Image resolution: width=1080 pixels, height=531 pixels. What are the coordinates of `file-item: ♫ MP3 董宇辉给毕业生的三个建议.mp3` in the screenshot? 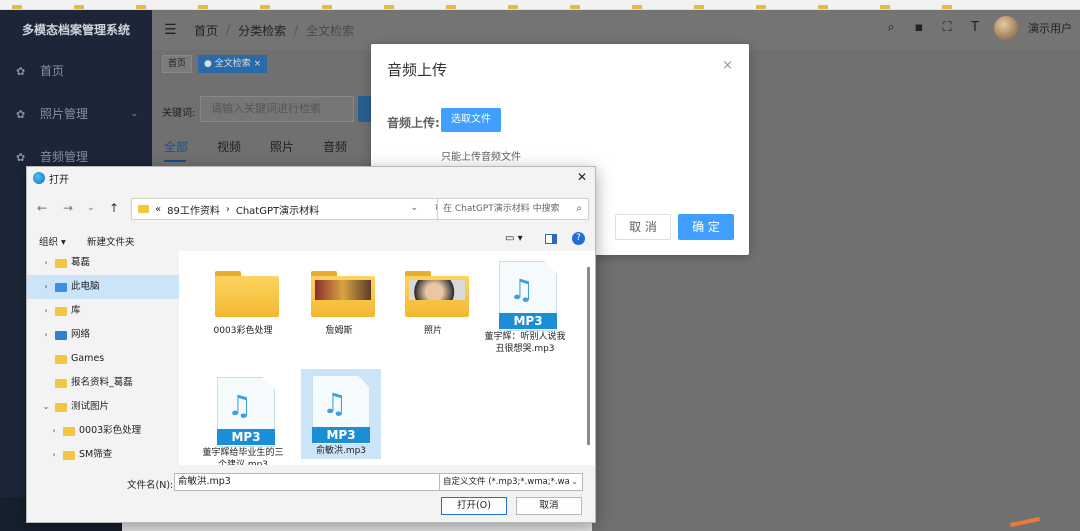 It's located at (243, 418).